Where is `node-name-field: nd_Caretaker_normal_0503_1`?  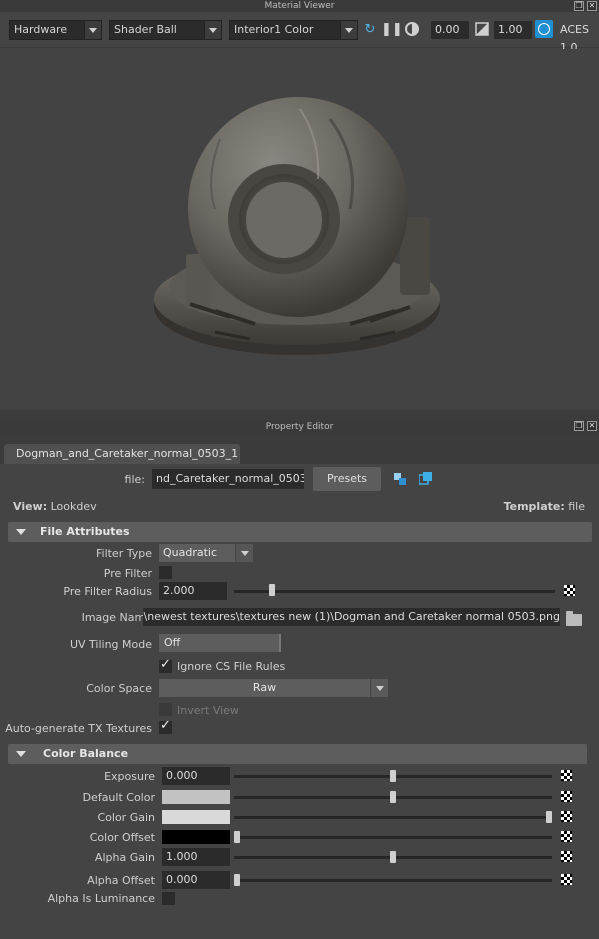
node-name-field: nd_Caretaker_normal_0503_1 is located at coordinates (228, 479).